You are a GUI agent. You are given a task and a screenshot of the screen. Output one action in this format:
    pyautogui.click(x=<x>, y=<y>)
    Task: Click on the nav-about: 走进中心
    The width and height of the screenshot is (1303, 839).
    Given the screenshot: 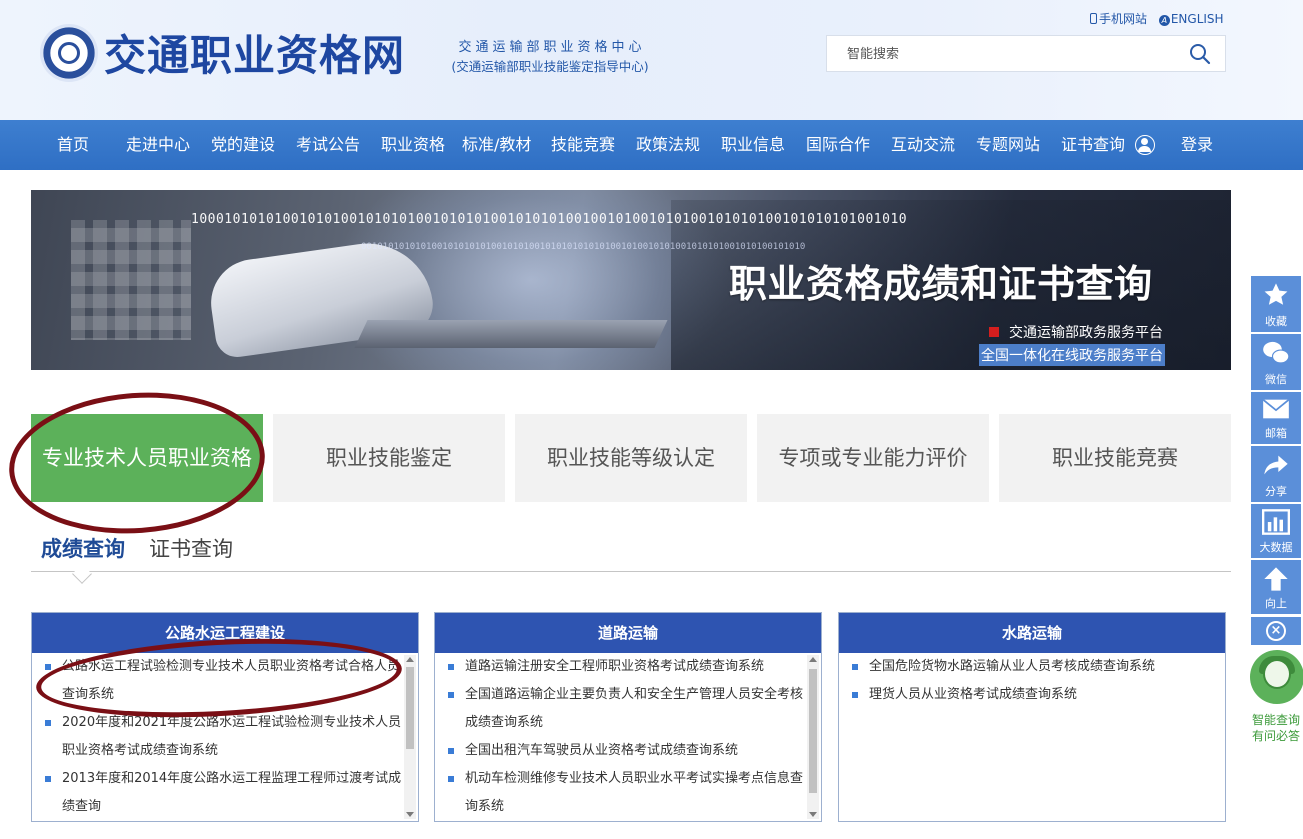 What is the action you would take?
    pyautogui.click(x=158, y=145)
    